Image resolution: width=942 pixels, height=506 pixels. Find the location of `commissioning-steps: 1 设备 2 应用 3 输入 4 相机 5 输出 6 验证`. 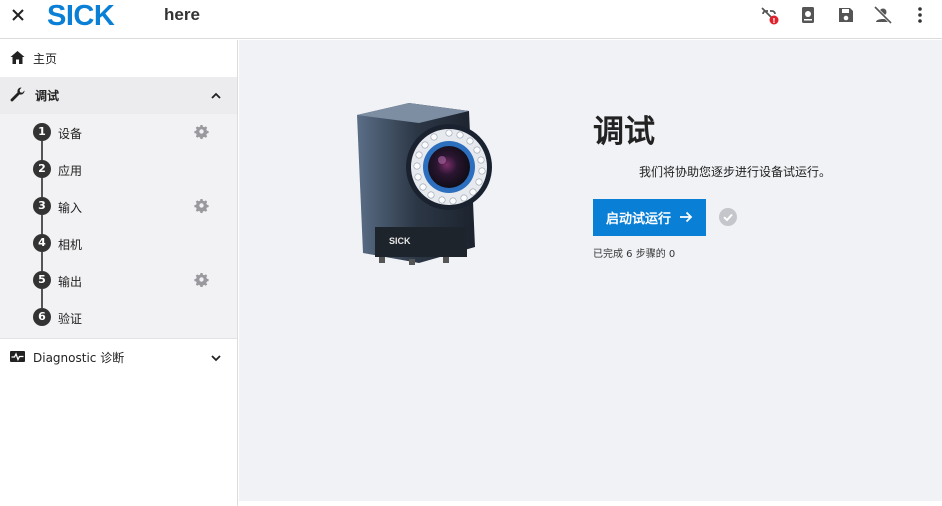

commissioning-steps: 1 设备 2 应用 3 输入 4 相机 5 输出 6 验证 is located at coordinates (118, 226).